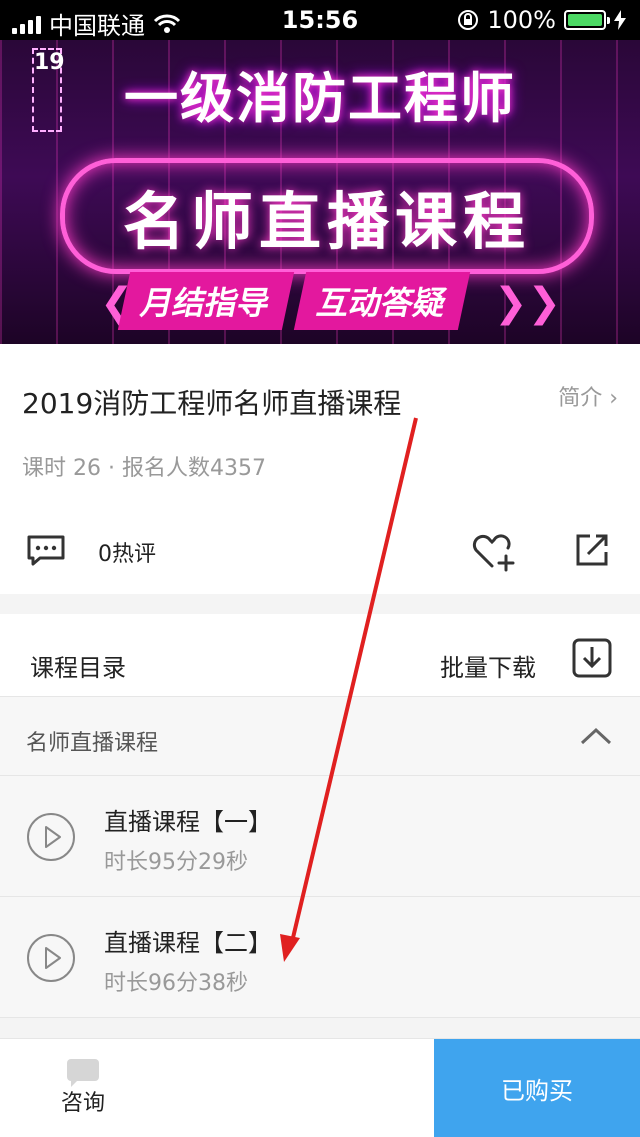 This screenshot has width=640, height=1137. I want to click on comment-icon, so click(46, 550).